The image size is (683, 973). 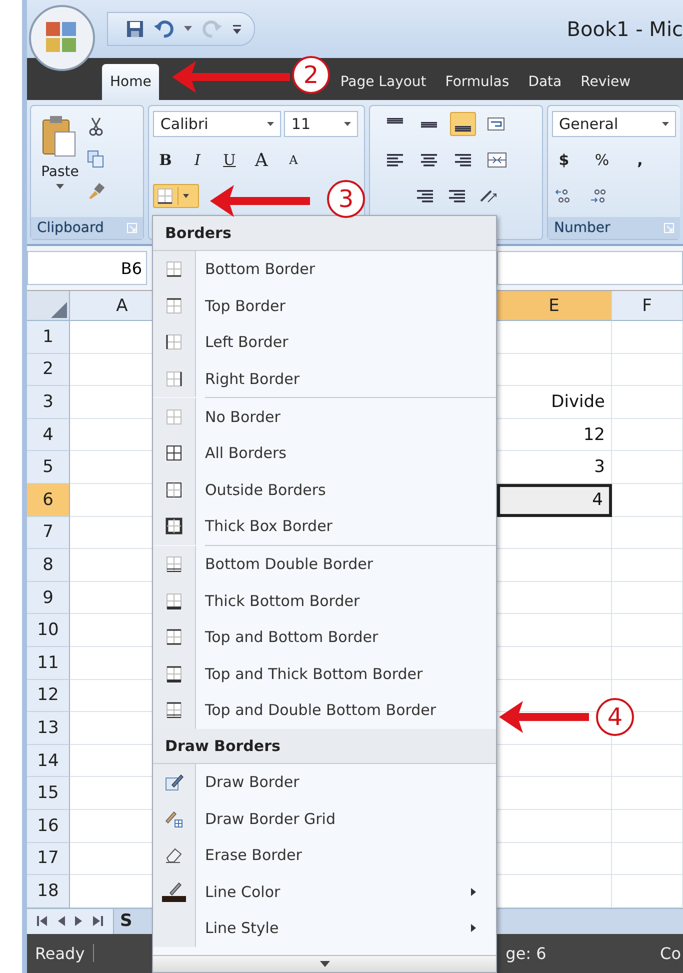 What do you see at coordinates (126, 921) in the screenshot?
I see `sheet-tab: S` at bounding box center [126, 921].